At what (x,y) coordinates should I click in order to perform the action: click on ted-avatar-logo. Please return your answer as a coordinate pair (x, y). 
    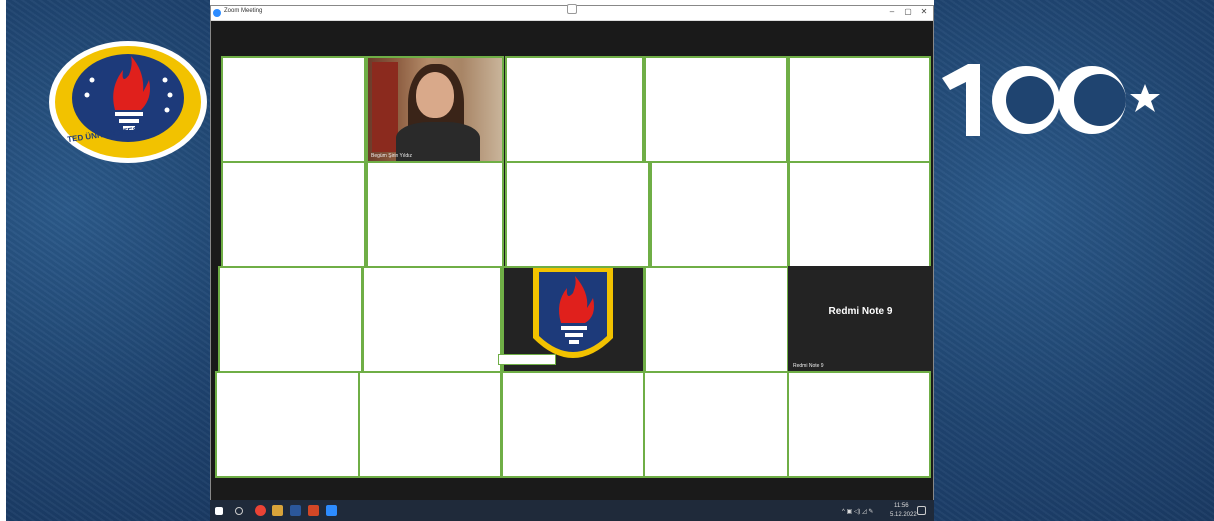
    Looking at the image, I should click on (573, 313).